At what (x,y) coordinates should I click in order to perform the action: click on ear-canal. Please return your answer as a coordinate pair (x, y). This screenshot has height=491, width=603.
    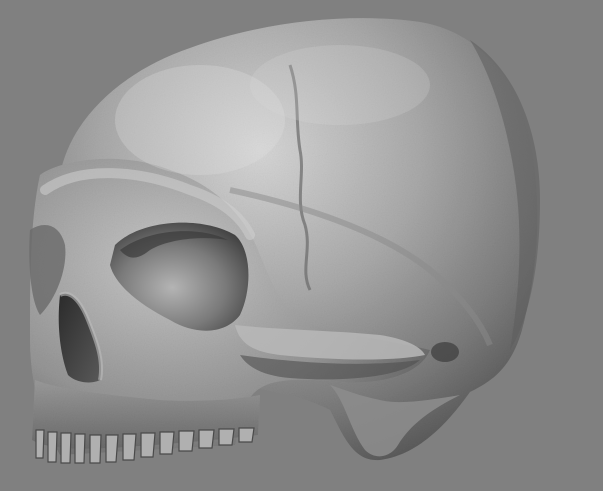
    Looking at the image, I should click on (445, 352).